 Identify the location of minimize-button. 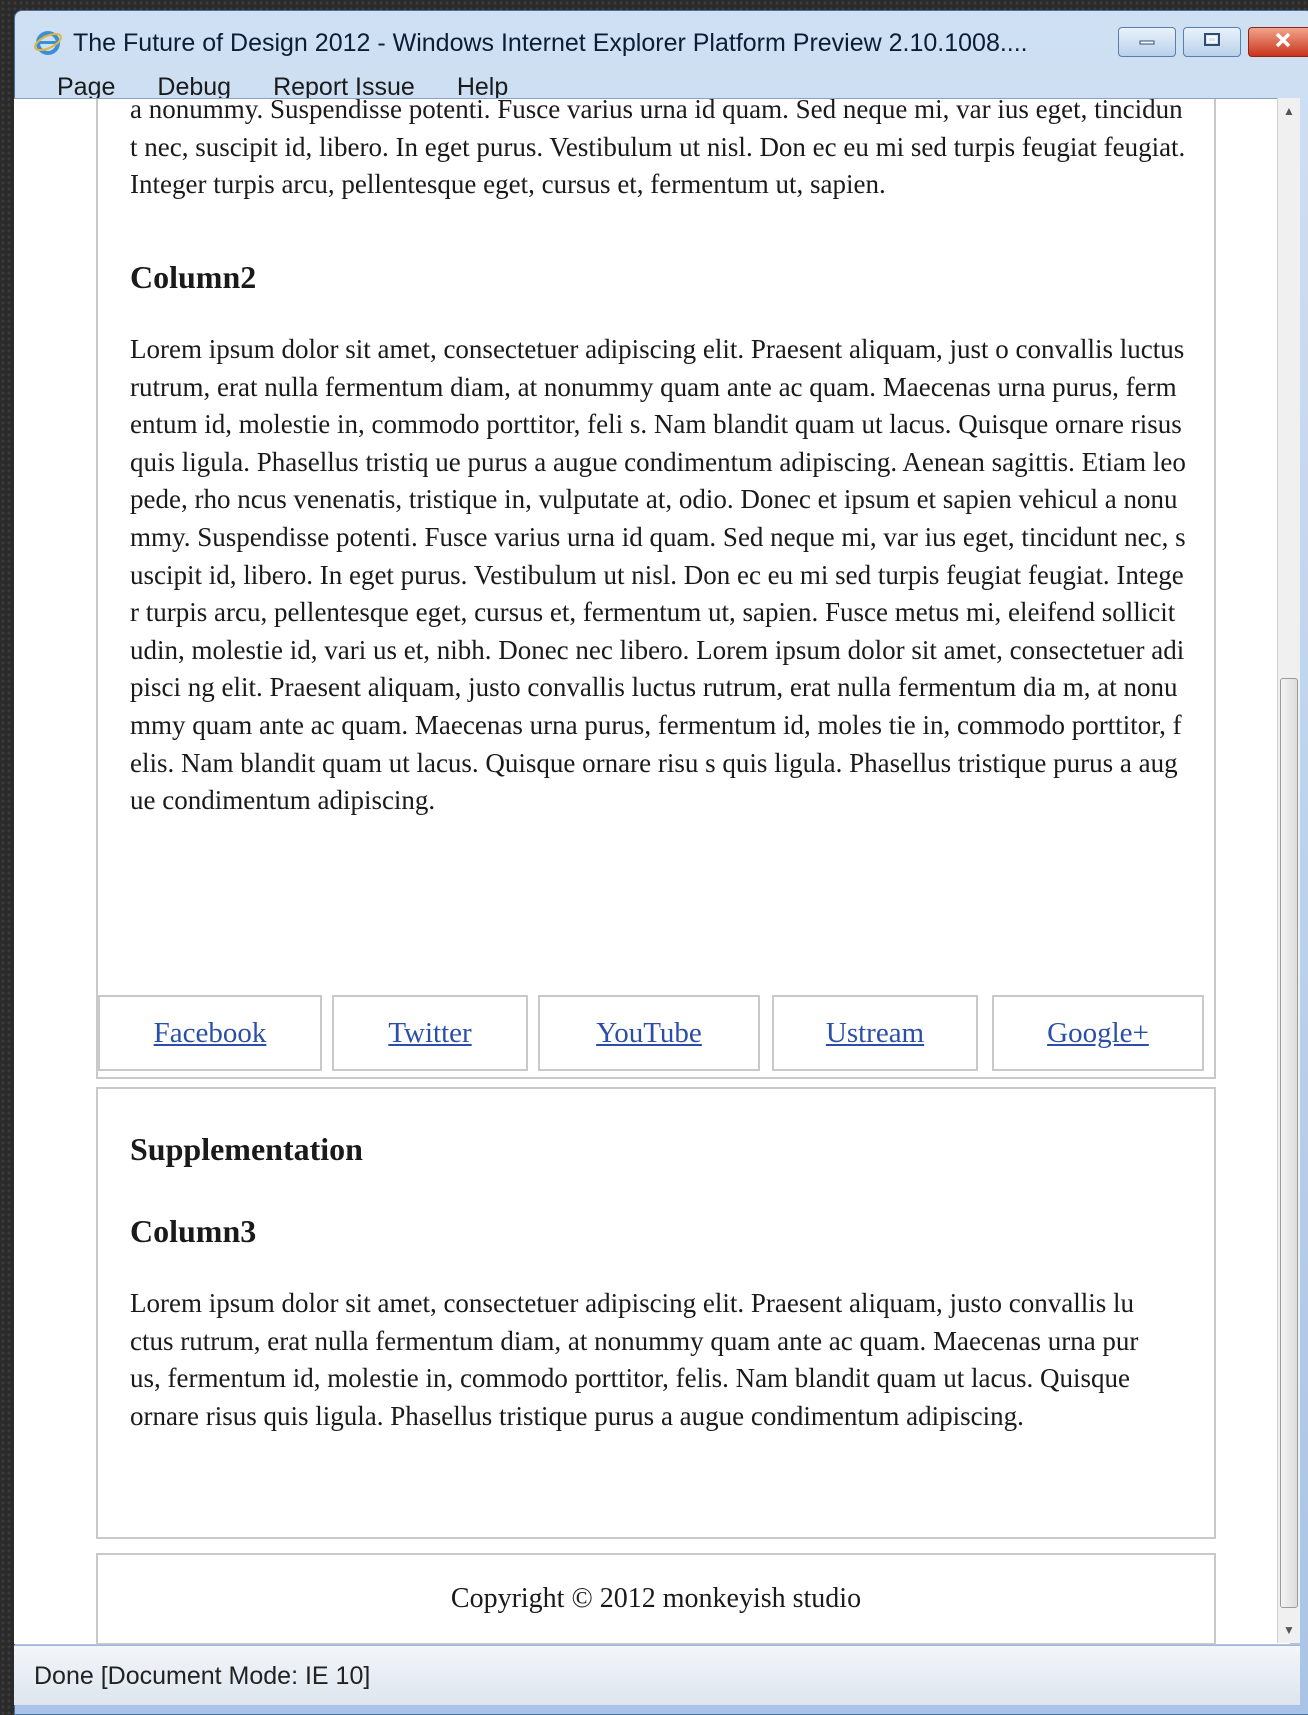
(1147, 42).